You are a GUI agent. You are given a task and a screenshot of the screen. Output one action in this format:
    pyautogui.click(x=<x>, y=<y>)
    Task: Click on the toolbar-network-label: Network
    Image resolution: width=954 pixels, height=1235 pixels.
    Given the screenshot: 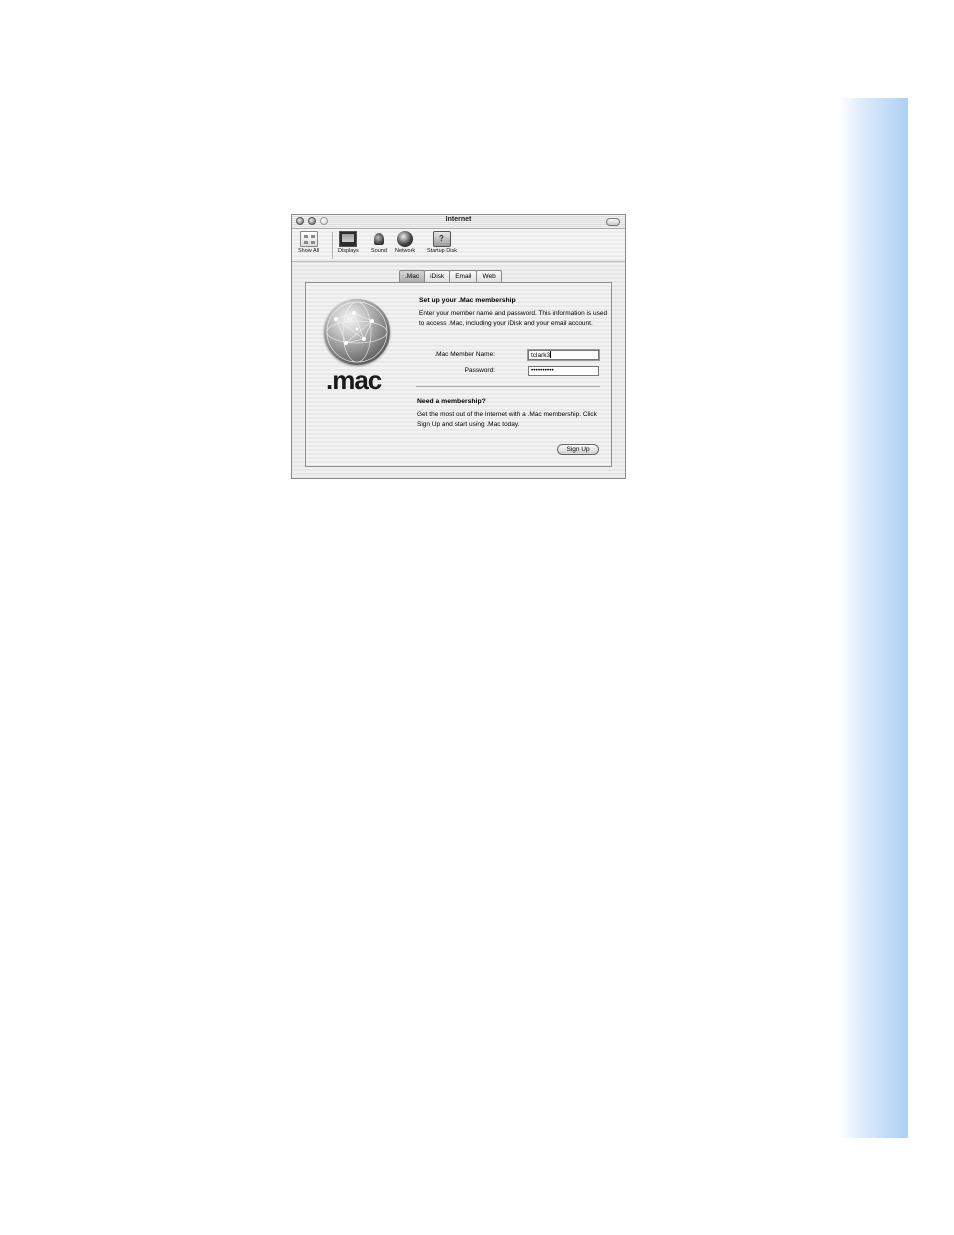 What is the action you would take?
    pyautogui.click(x=405, y=251)
    